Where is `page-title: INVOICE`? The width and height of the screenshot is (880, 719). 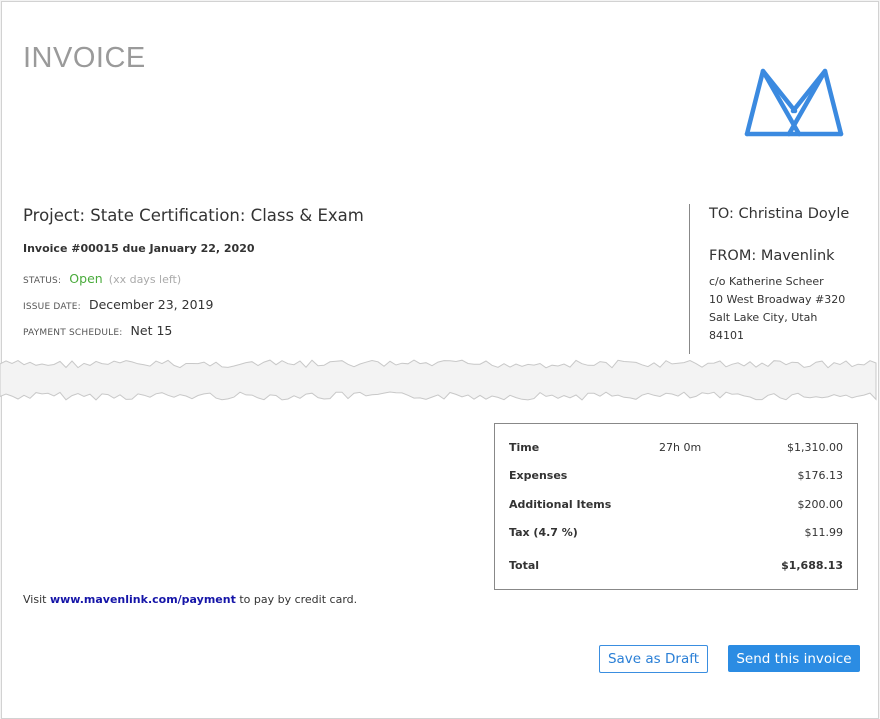
page-title: INVOICE is located at coordinates (84, 58).